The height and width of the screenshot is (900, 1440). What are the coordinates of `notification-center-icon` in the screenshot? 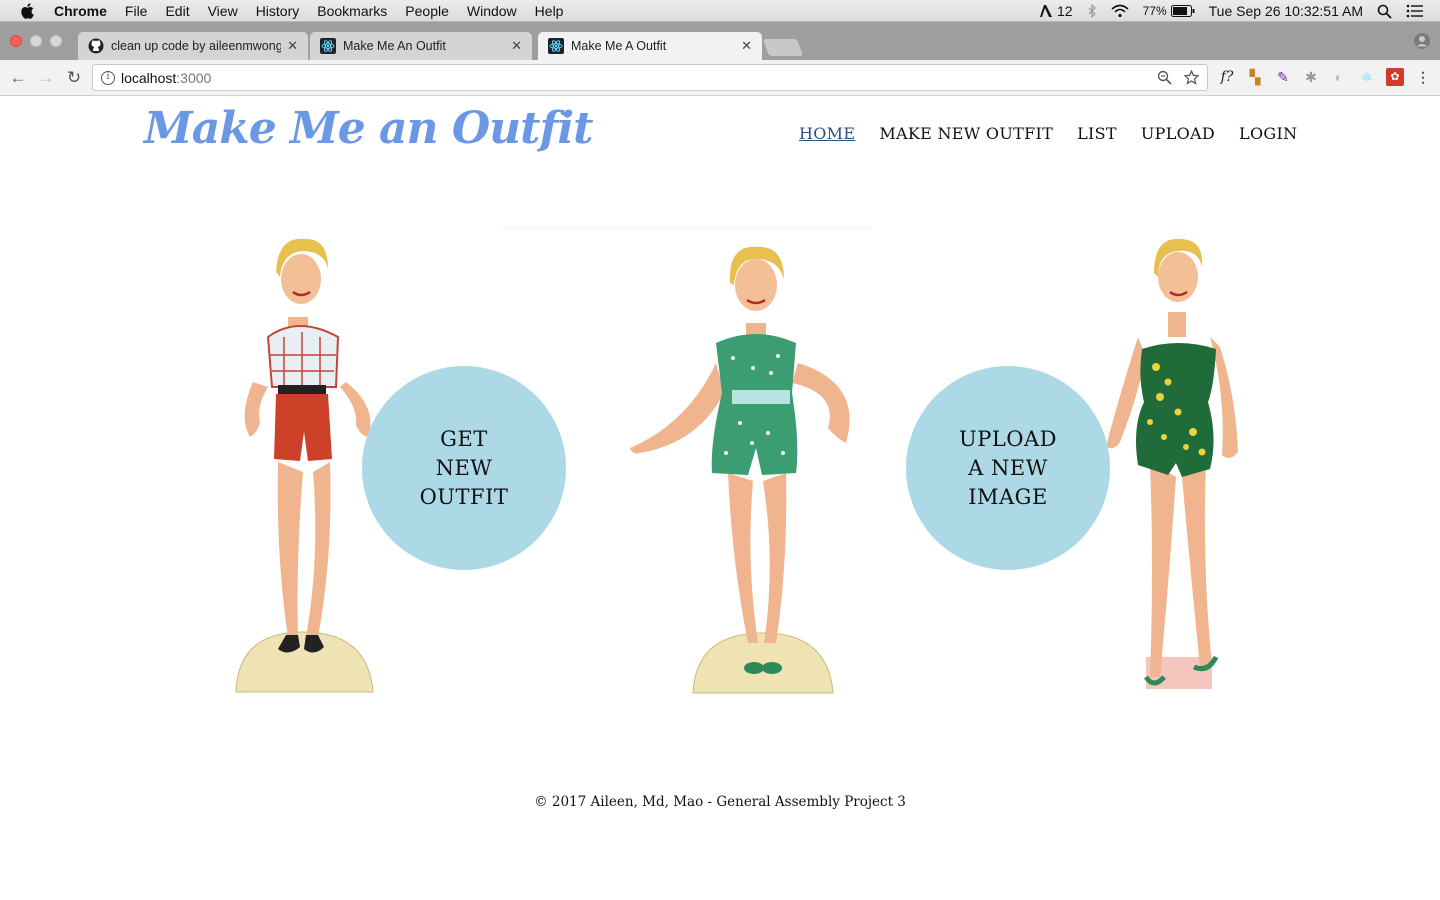 It's located at (1415, 11).